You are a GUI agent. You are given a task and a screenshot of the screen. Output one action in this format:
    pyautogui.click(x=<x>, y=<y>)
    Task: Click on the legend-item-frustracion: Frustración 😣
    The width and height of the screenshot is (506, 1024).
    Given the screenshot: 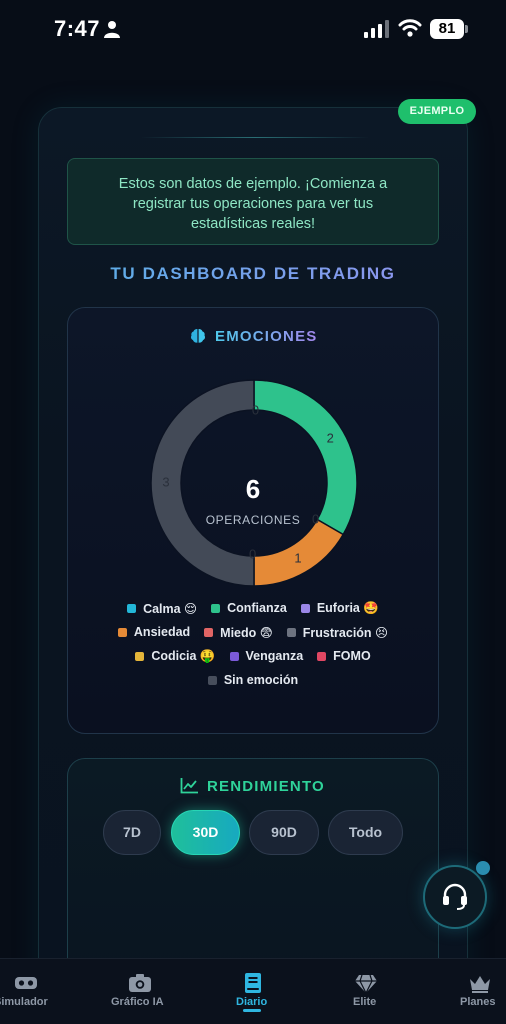 What is the action you would take?
    pyautogui.click(x=337, y=632)
    